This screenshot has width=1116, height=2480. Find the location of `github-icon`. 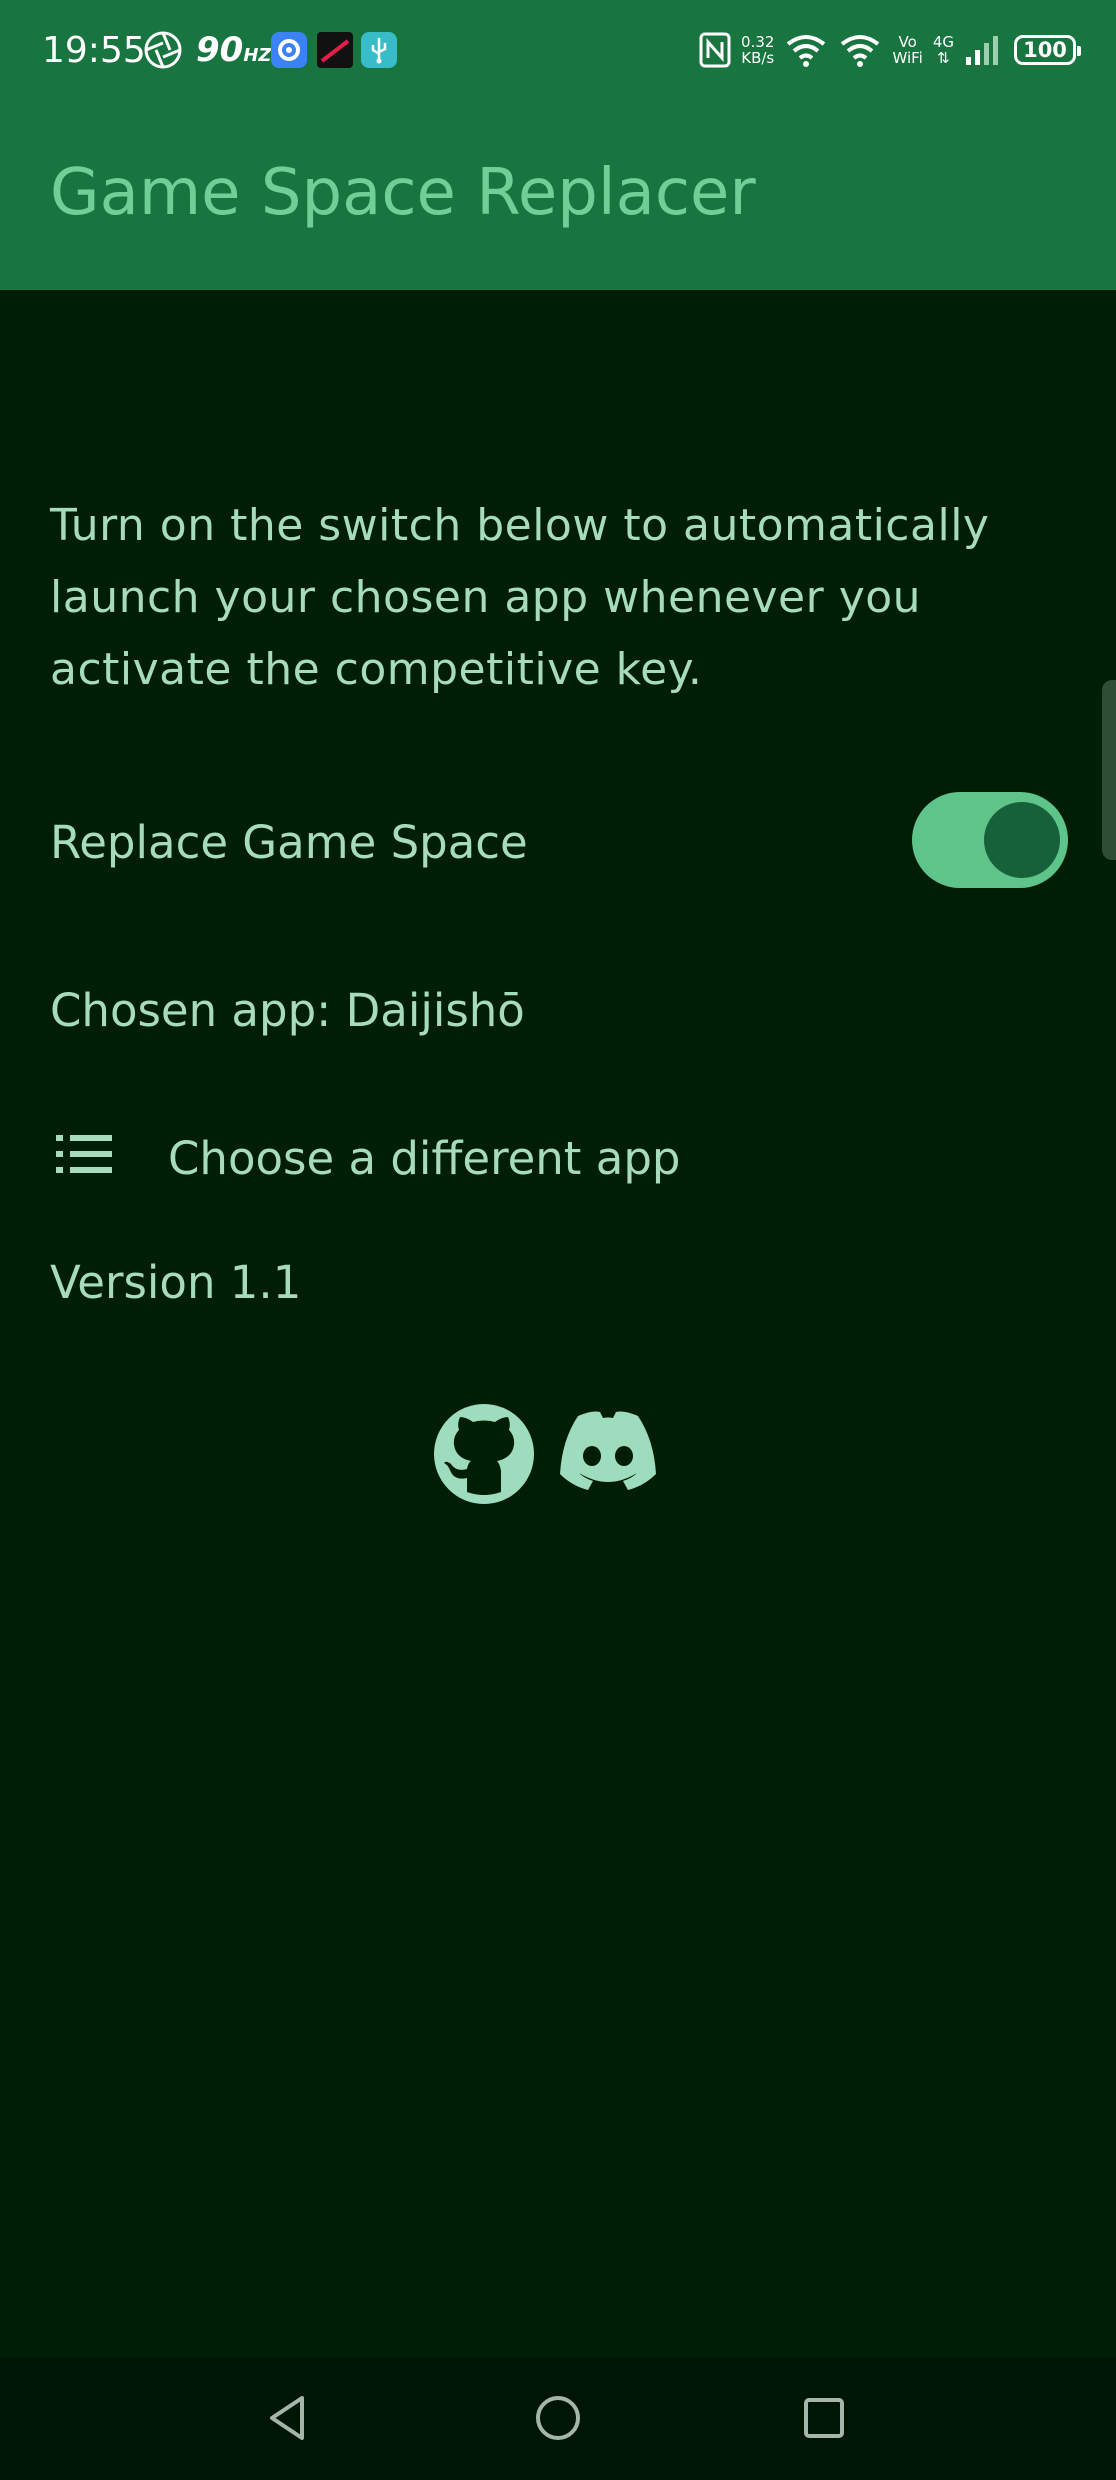

github-icon is located at coordinates (484, 1454).